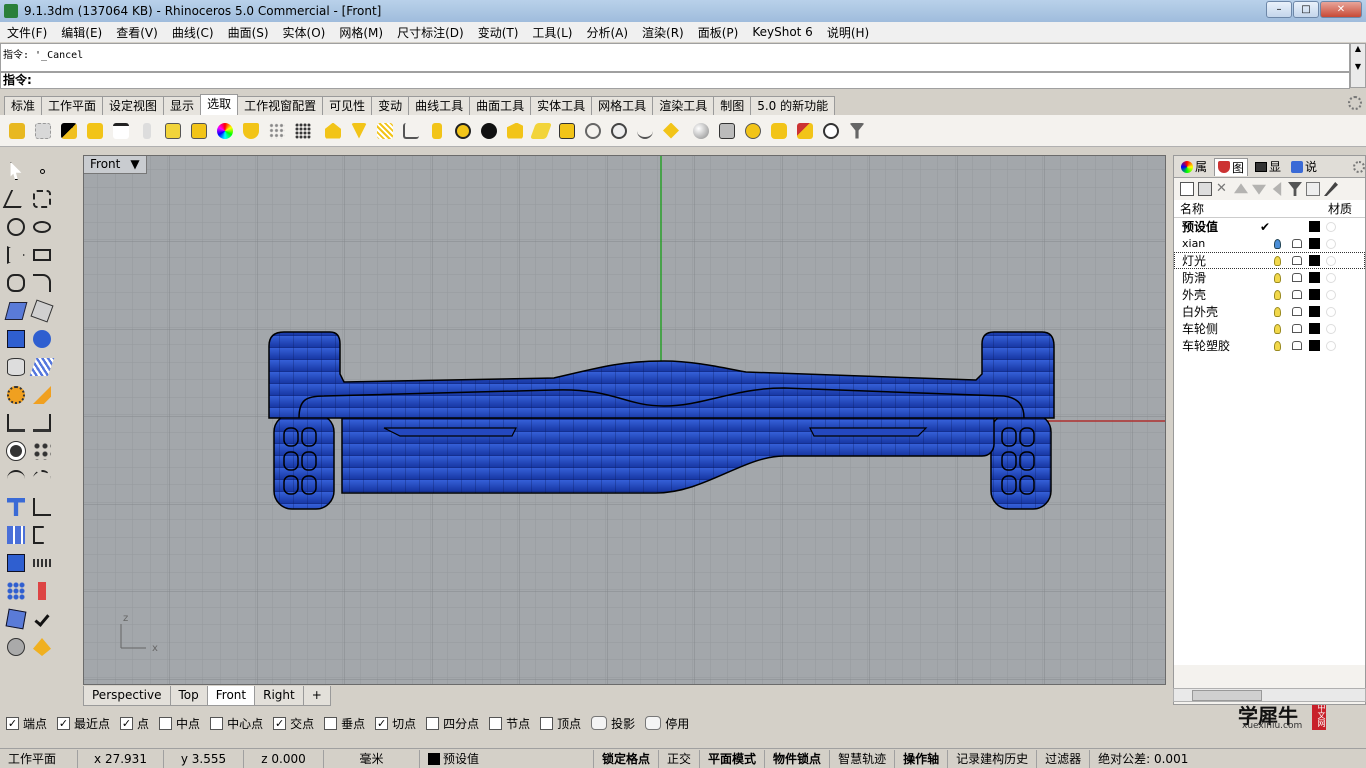 This screenshot has height=768, width=1366. What do you see at coordinates (344, 723) in the screenshot?
I see `osnap-perp: 垂点` at bounding box center [344, 723].